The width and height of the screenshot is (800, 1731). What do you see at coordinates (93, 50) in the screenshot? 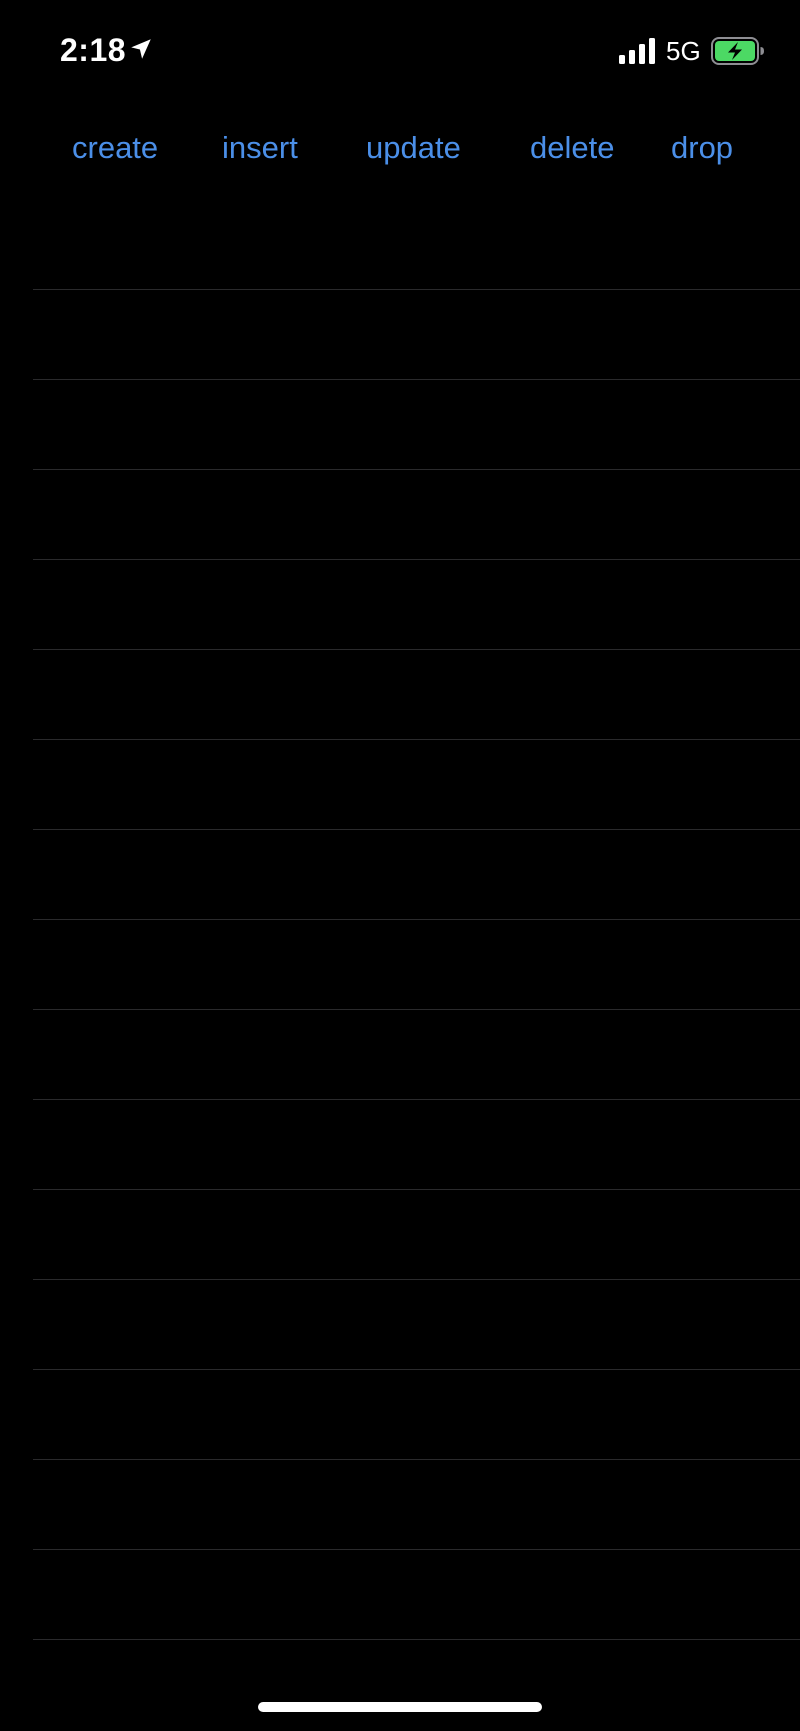
I see `status-time: 2:18` at bounding box center [93, 50].